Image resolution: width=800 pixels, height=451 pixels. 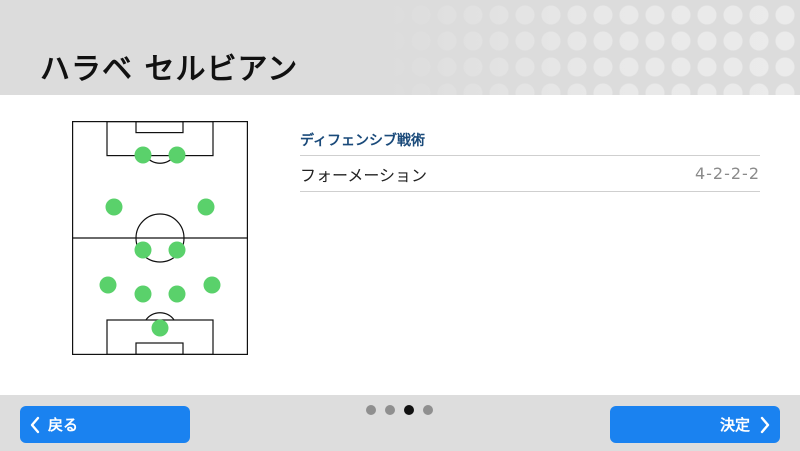 What do you see at coordinates (160, 328) in the screenshot?
I see `player-dot-gk` at bounding box center [160, 328].